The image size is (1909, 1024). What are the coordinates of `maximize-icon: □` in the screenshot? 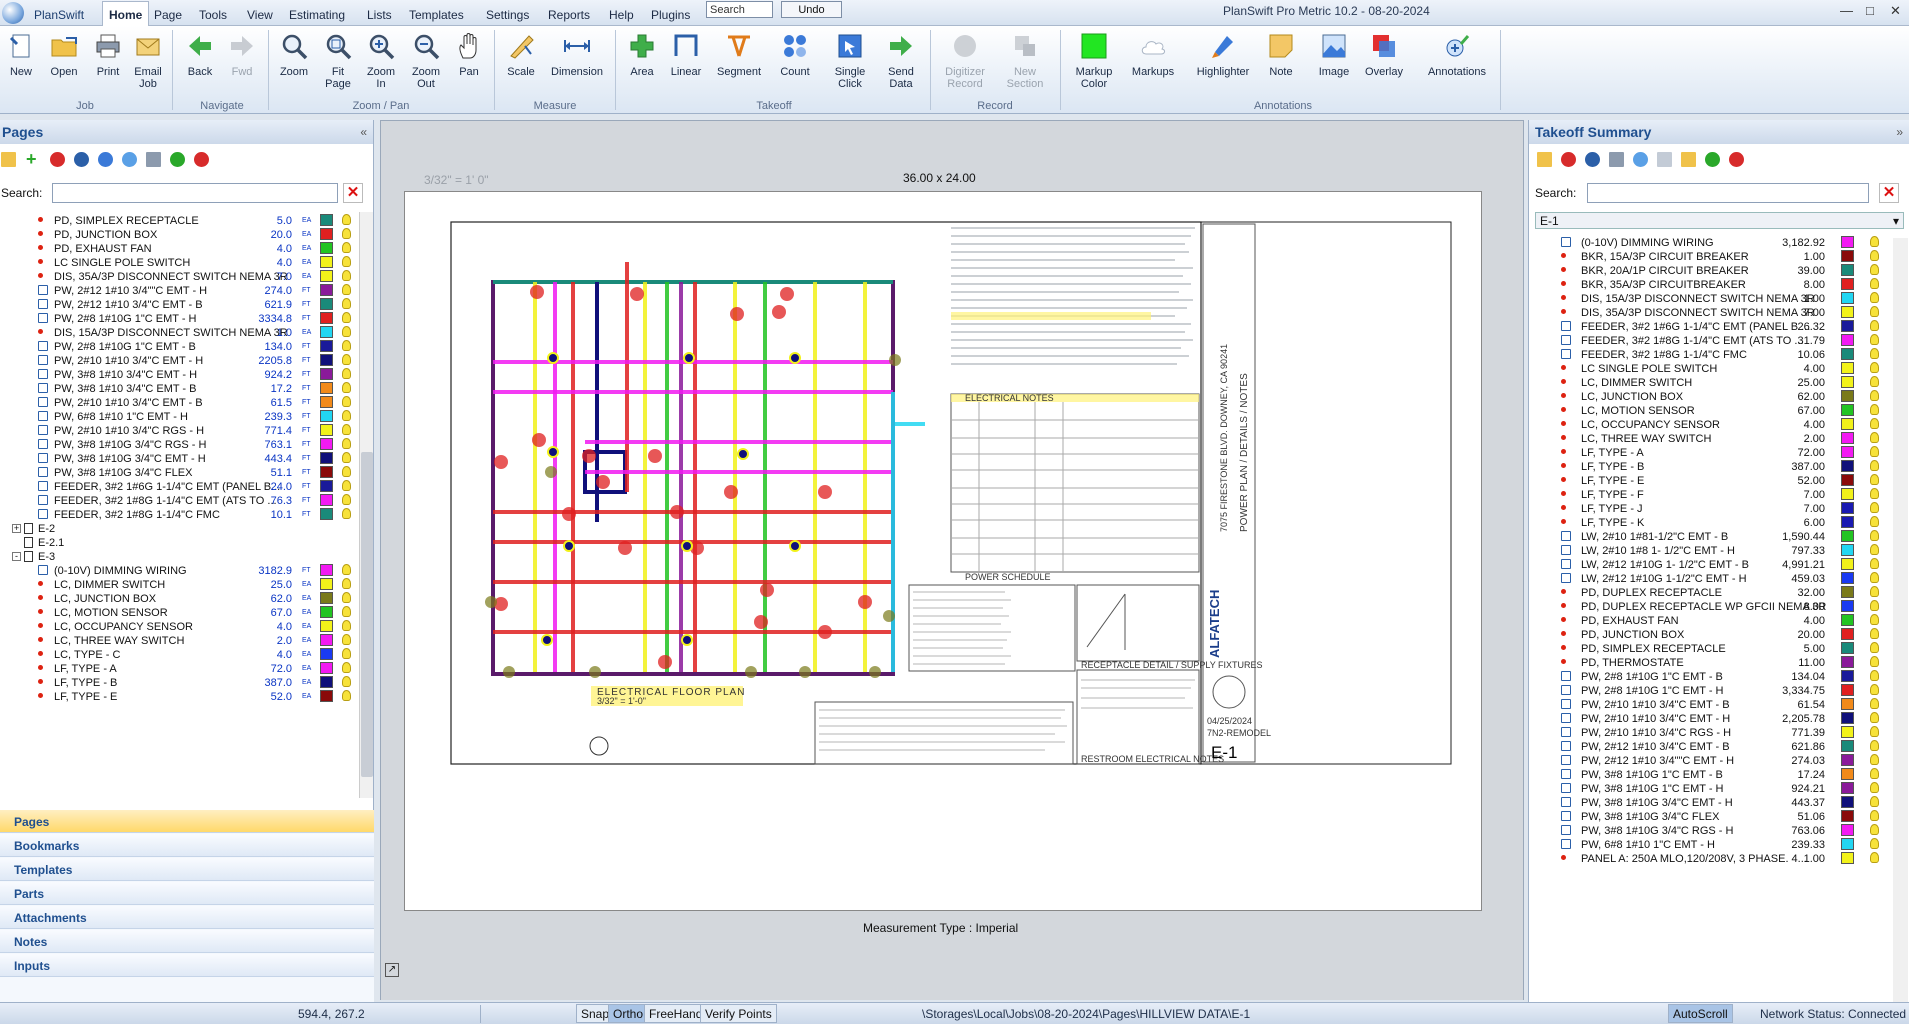 It's located at (1870, 10).